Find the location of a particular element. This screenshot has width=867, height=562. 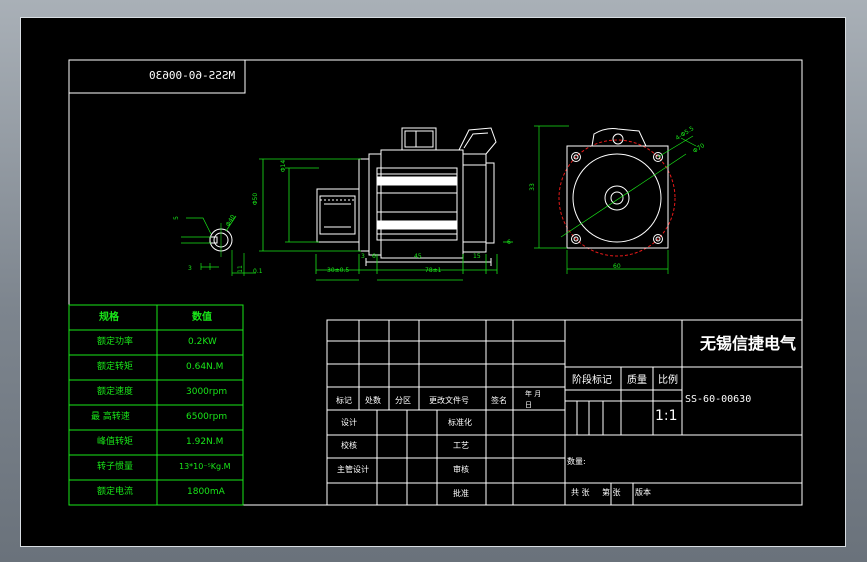

dim-small-b: 3 is located at coordinates (363, 256).